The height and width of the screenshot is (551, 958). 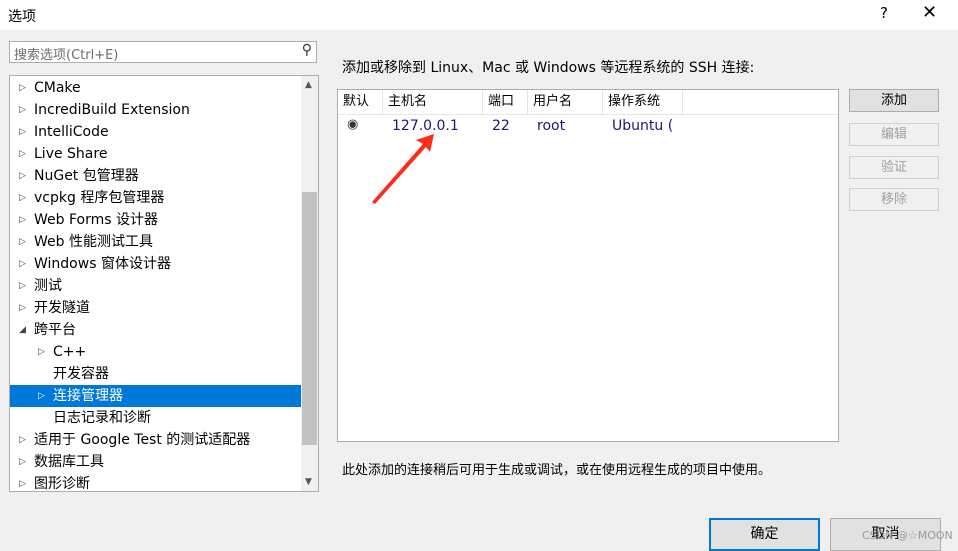 I want to click on tree-item: ▷ 适用于 Google Test 的测试适配器, so click(x=155, y=440).